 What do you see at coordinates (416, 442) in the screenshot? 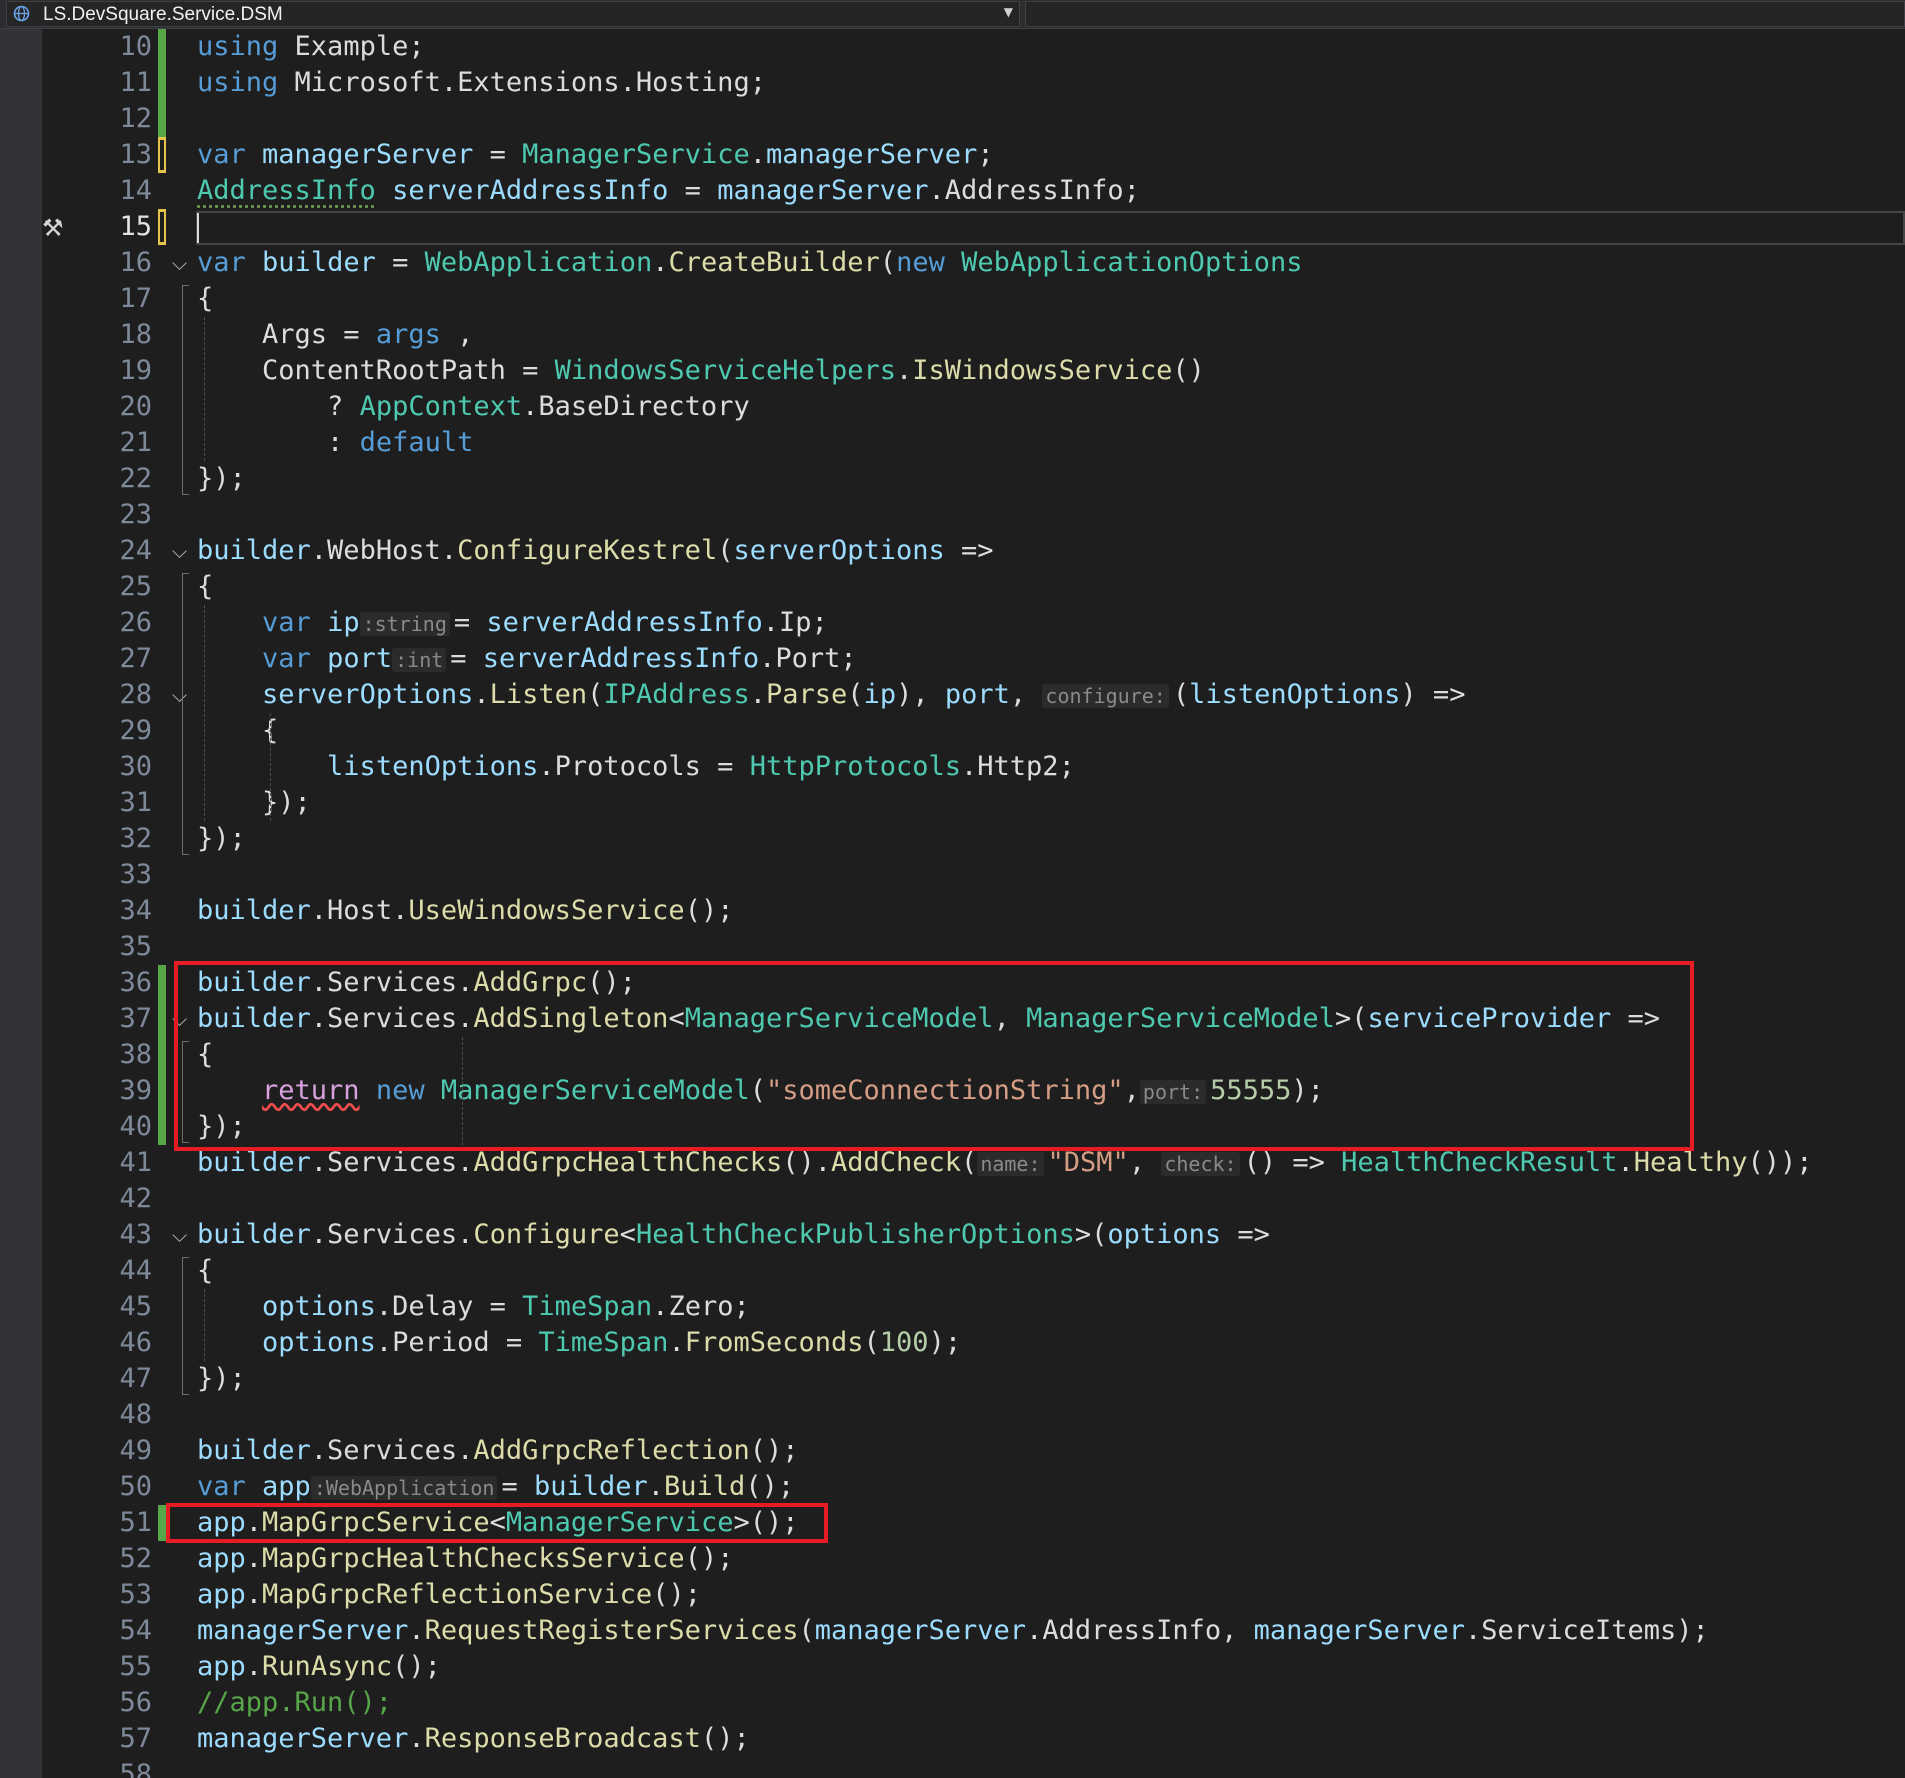
I see `code-token: default` at bounding box center [416, 442].